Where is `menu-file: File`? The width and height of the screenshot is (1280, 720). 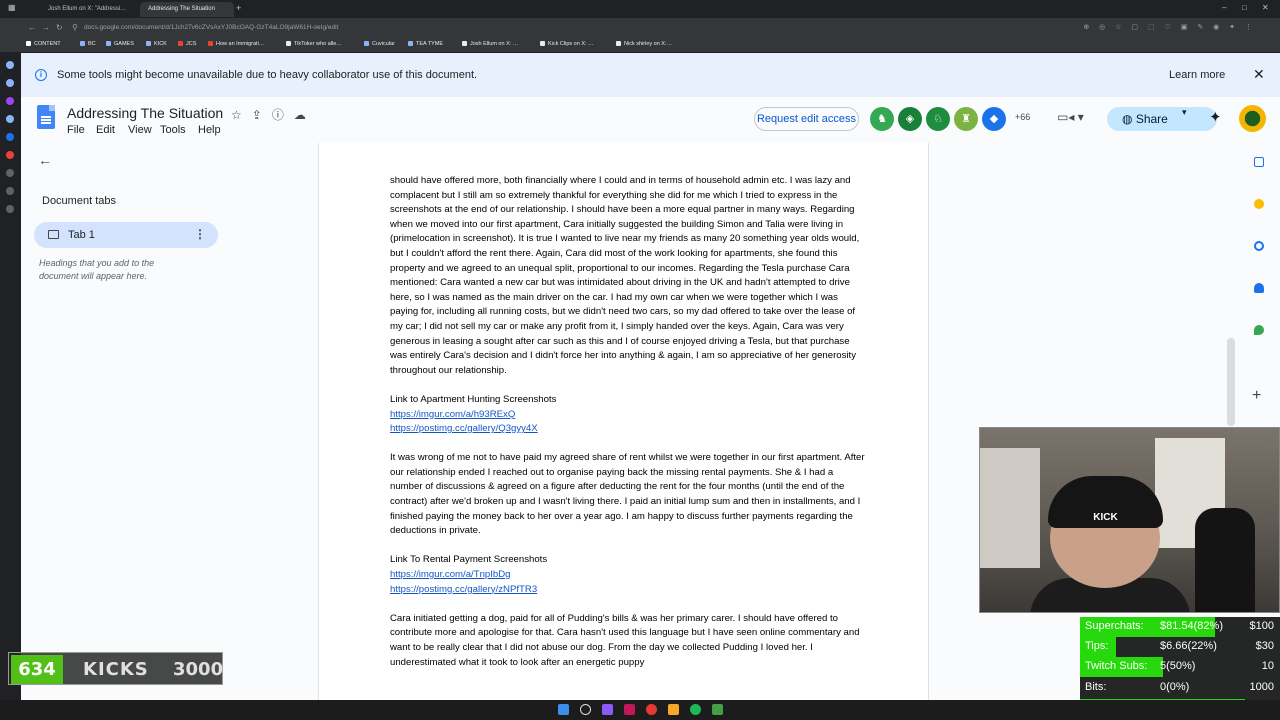
menu-file: File is located at coordinates (76, 130).